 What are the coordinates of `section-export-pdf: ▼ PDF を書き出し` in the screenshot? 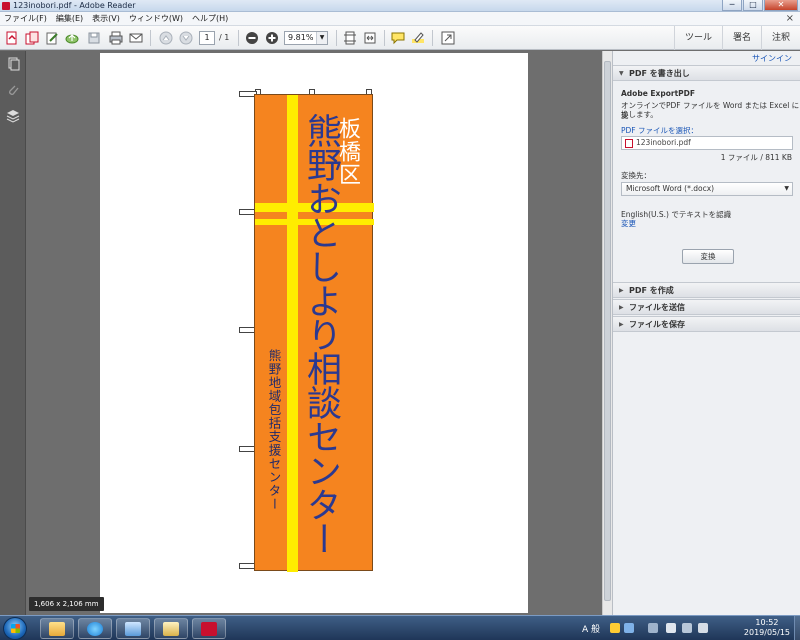 It's located at (706, 73).